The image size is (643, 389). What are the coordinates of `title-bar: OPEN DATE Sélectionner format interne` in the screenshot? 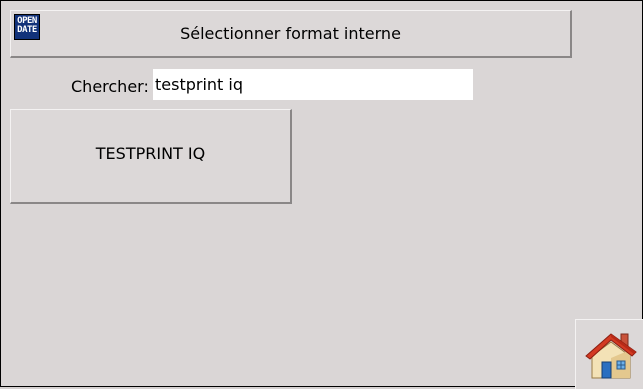 It's located at (291, 34).